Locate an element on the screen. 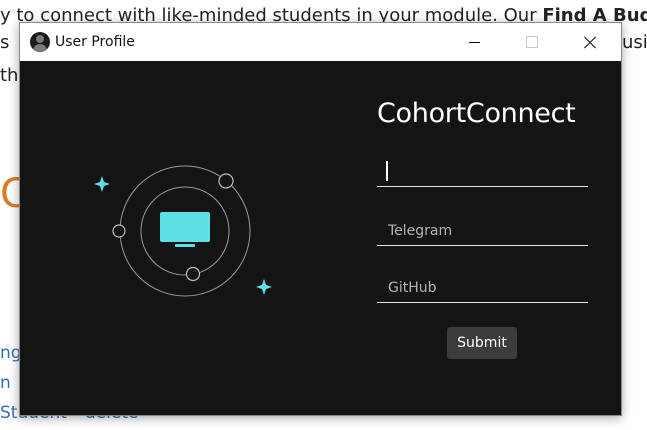 The image size is (647, 430). name-input is located at coordinates (482, 169).